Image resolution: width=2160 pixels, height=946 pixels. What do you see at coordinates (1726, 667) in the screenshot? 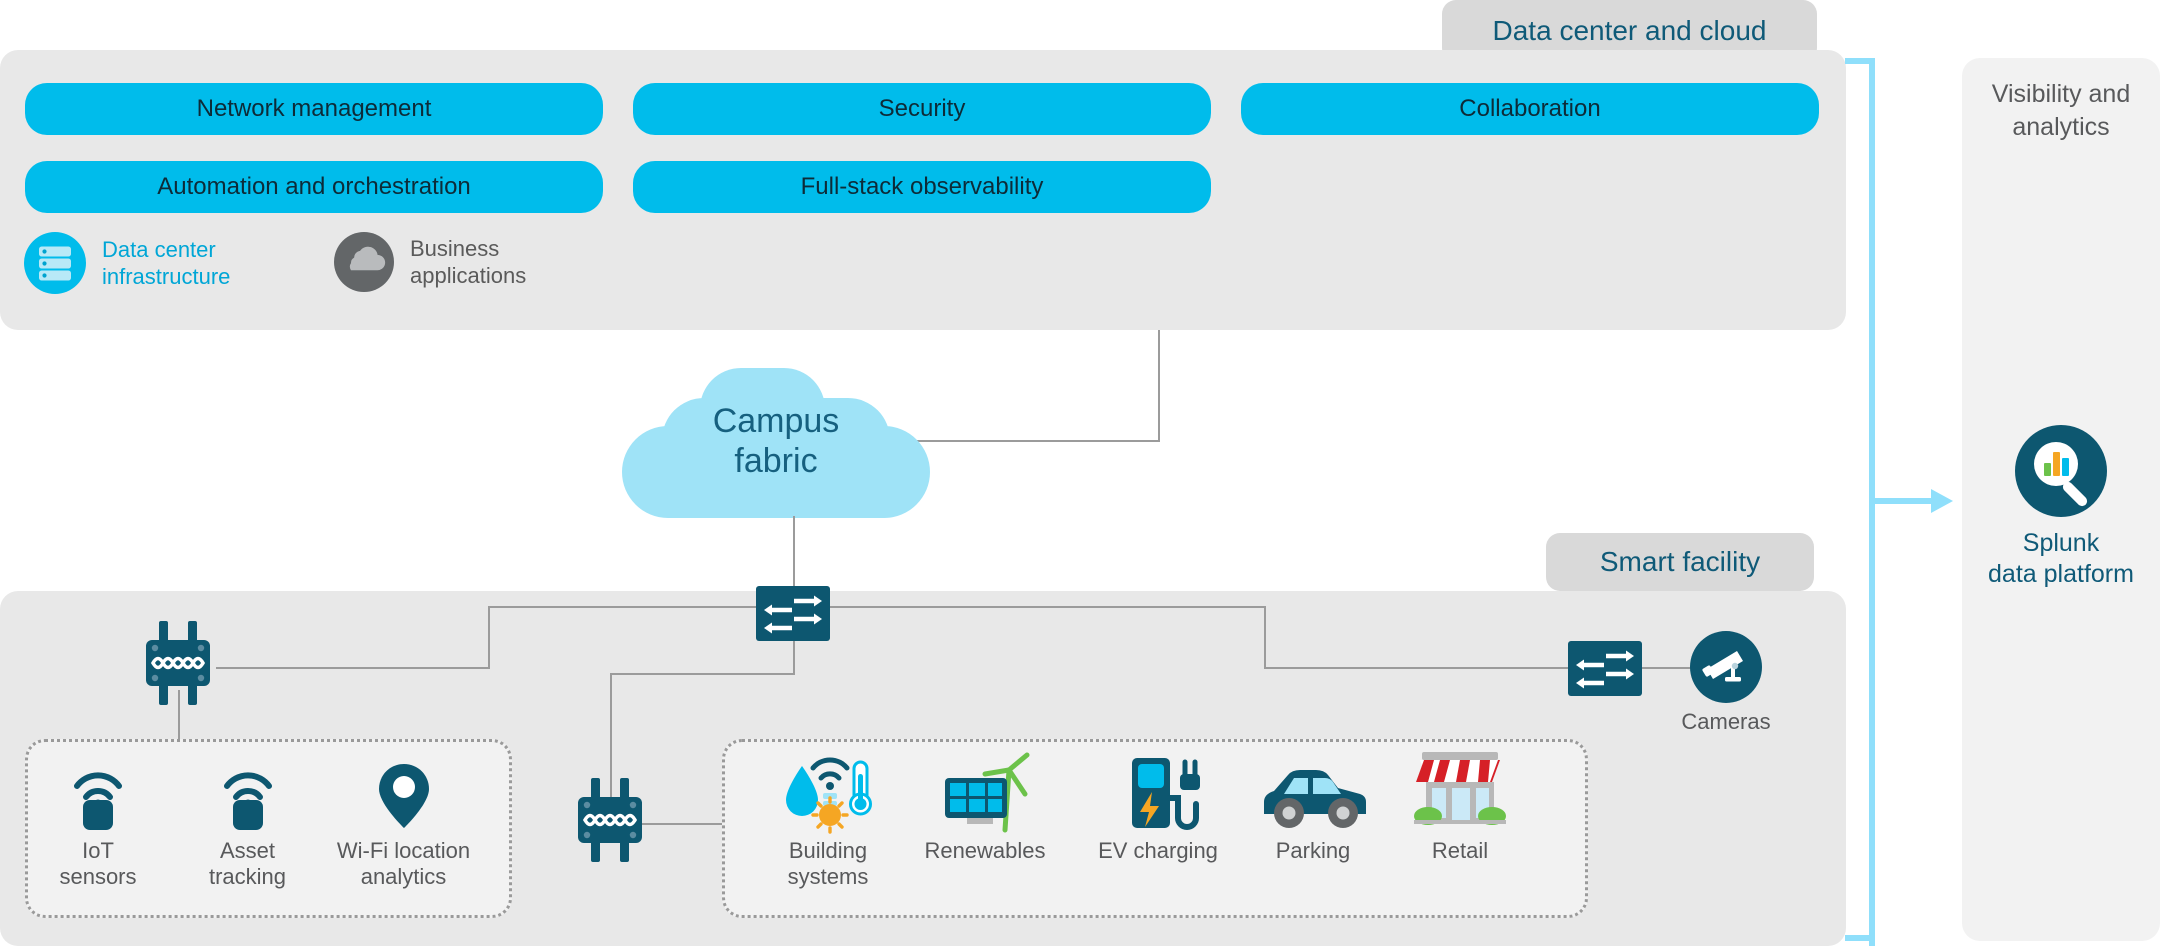
I see `cameras-icon` at bounding box center [1726, 667].